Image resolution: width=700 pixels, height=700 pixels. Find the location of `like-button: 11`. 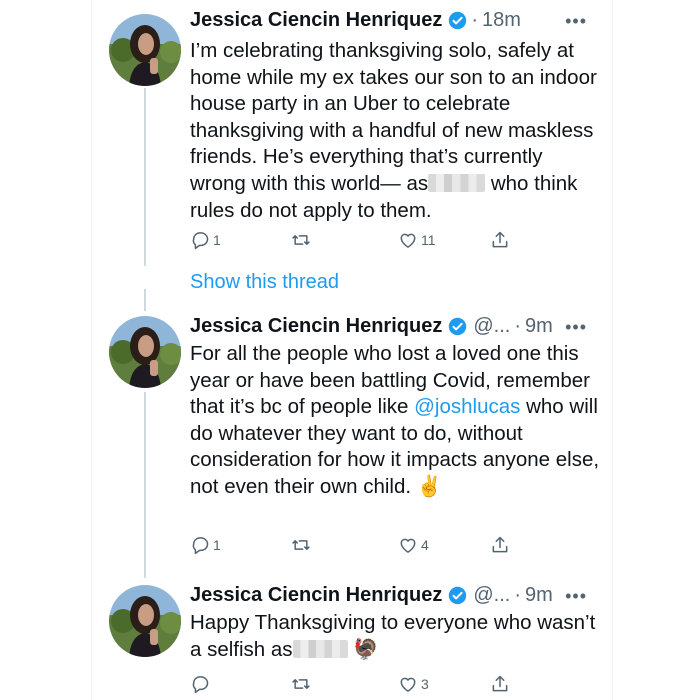

like-button: 11 is located at coordinates (417, 240).